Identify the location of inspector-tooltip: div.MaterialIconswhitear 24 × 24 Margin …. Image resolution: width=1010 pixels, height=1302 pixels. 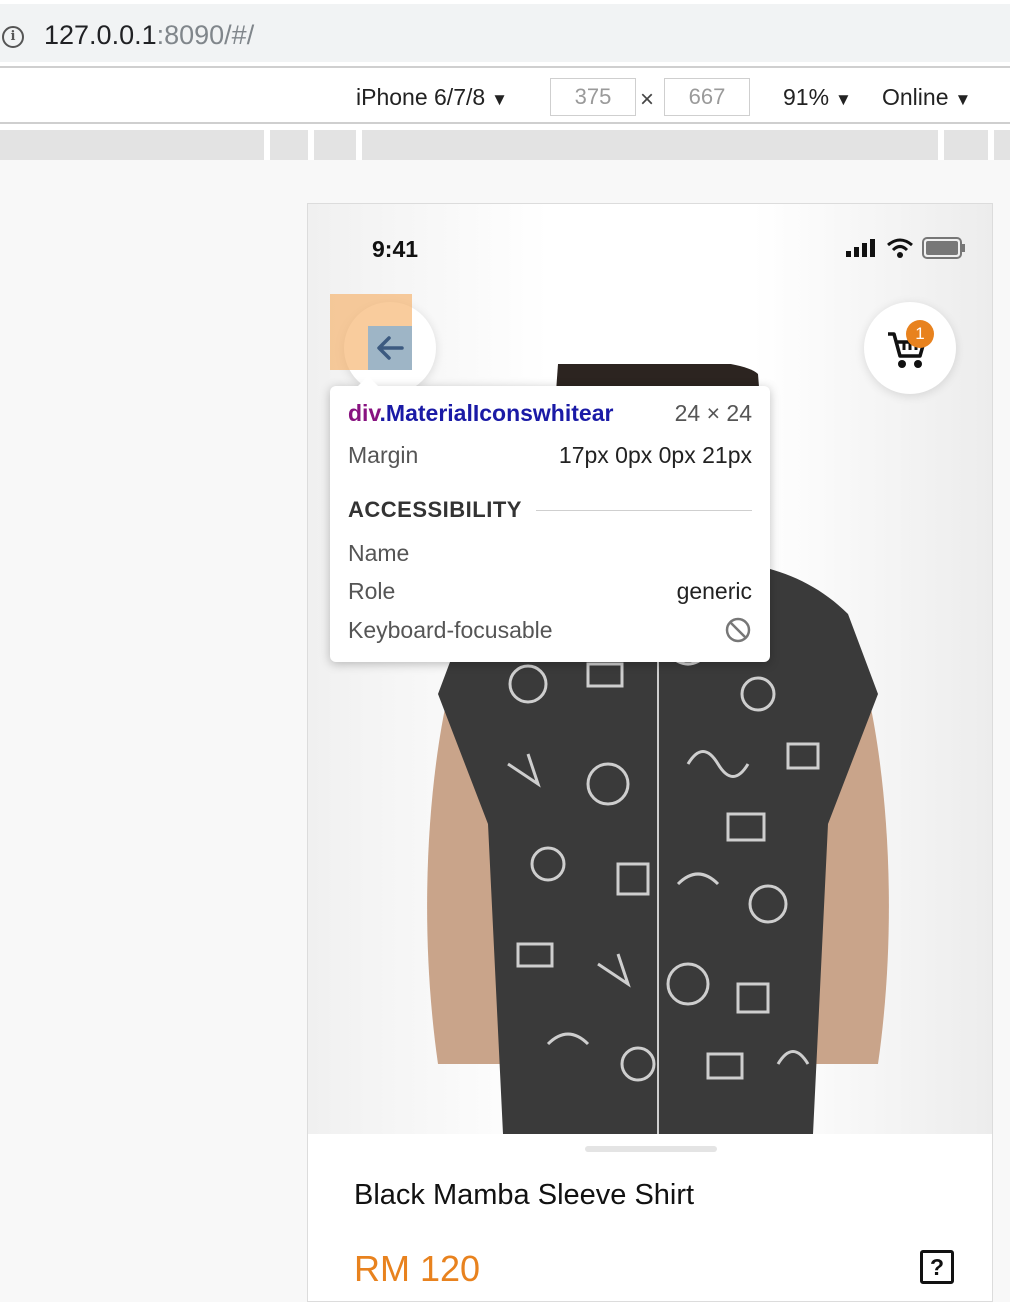
(550, 519).